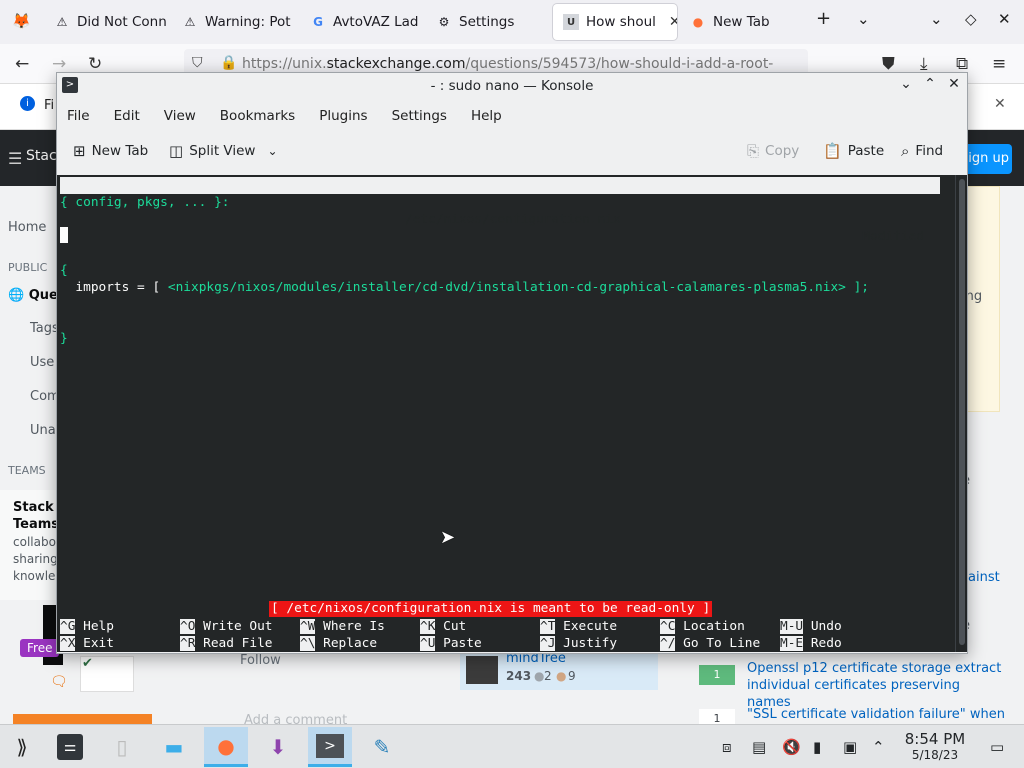 The height and width of the screenshot is (768, 1024). What do you see at coordinates (930, 84) in the screenshot?
I see `maximize-icon: ⌃` at bounding box center [930, 84].